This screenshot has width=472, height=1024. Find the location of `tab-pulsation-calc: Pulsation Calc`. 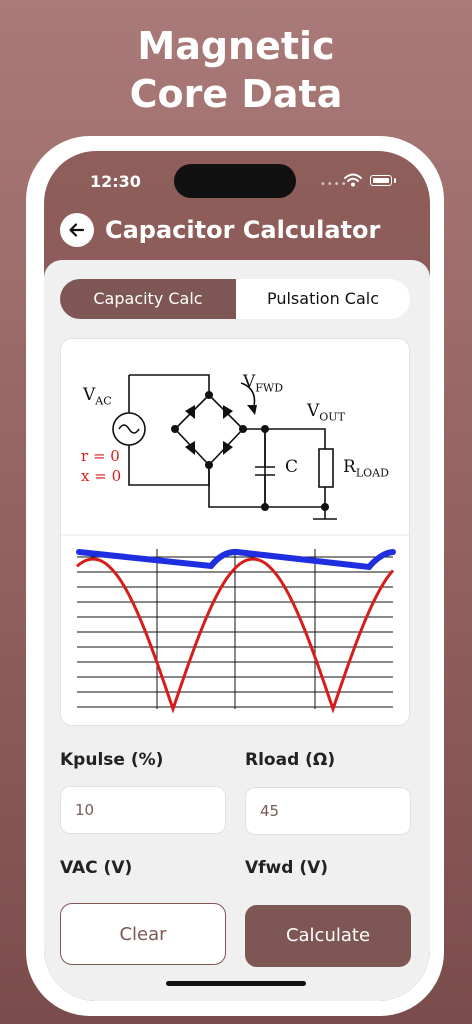

tab-pulsation-calc: Pulsation Calc is located at coordinates (323, 299).